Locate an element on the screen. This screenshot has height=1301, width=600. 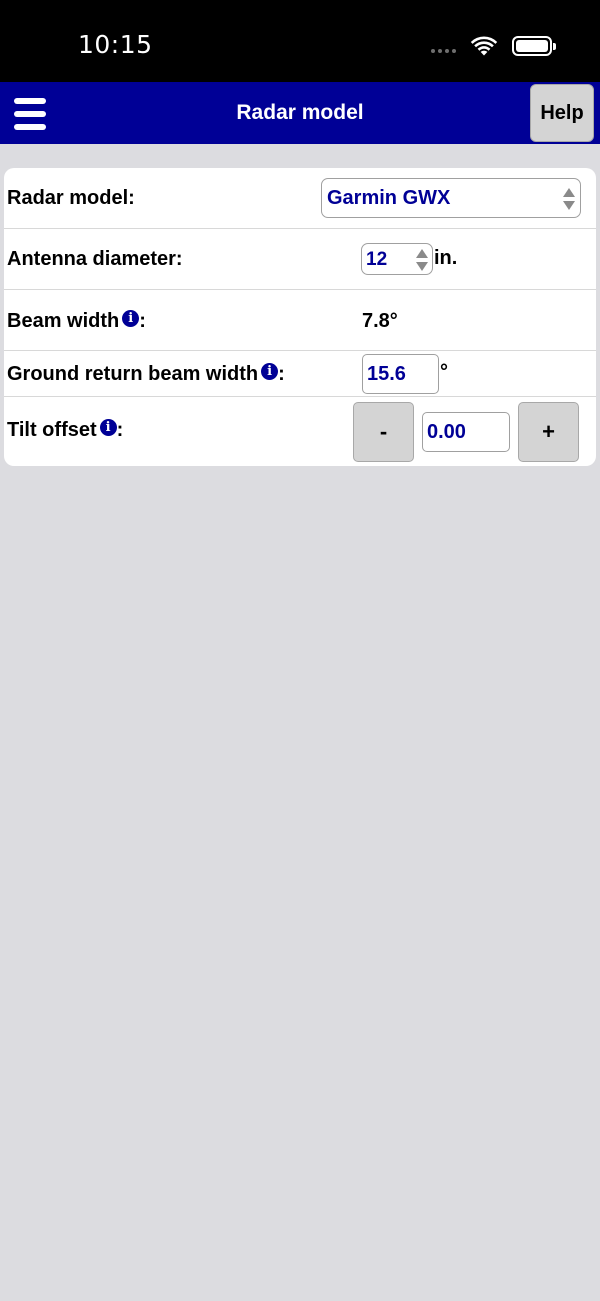
ground-return-label-group: Ground return beam width i: is located at coordinates (146, 374).